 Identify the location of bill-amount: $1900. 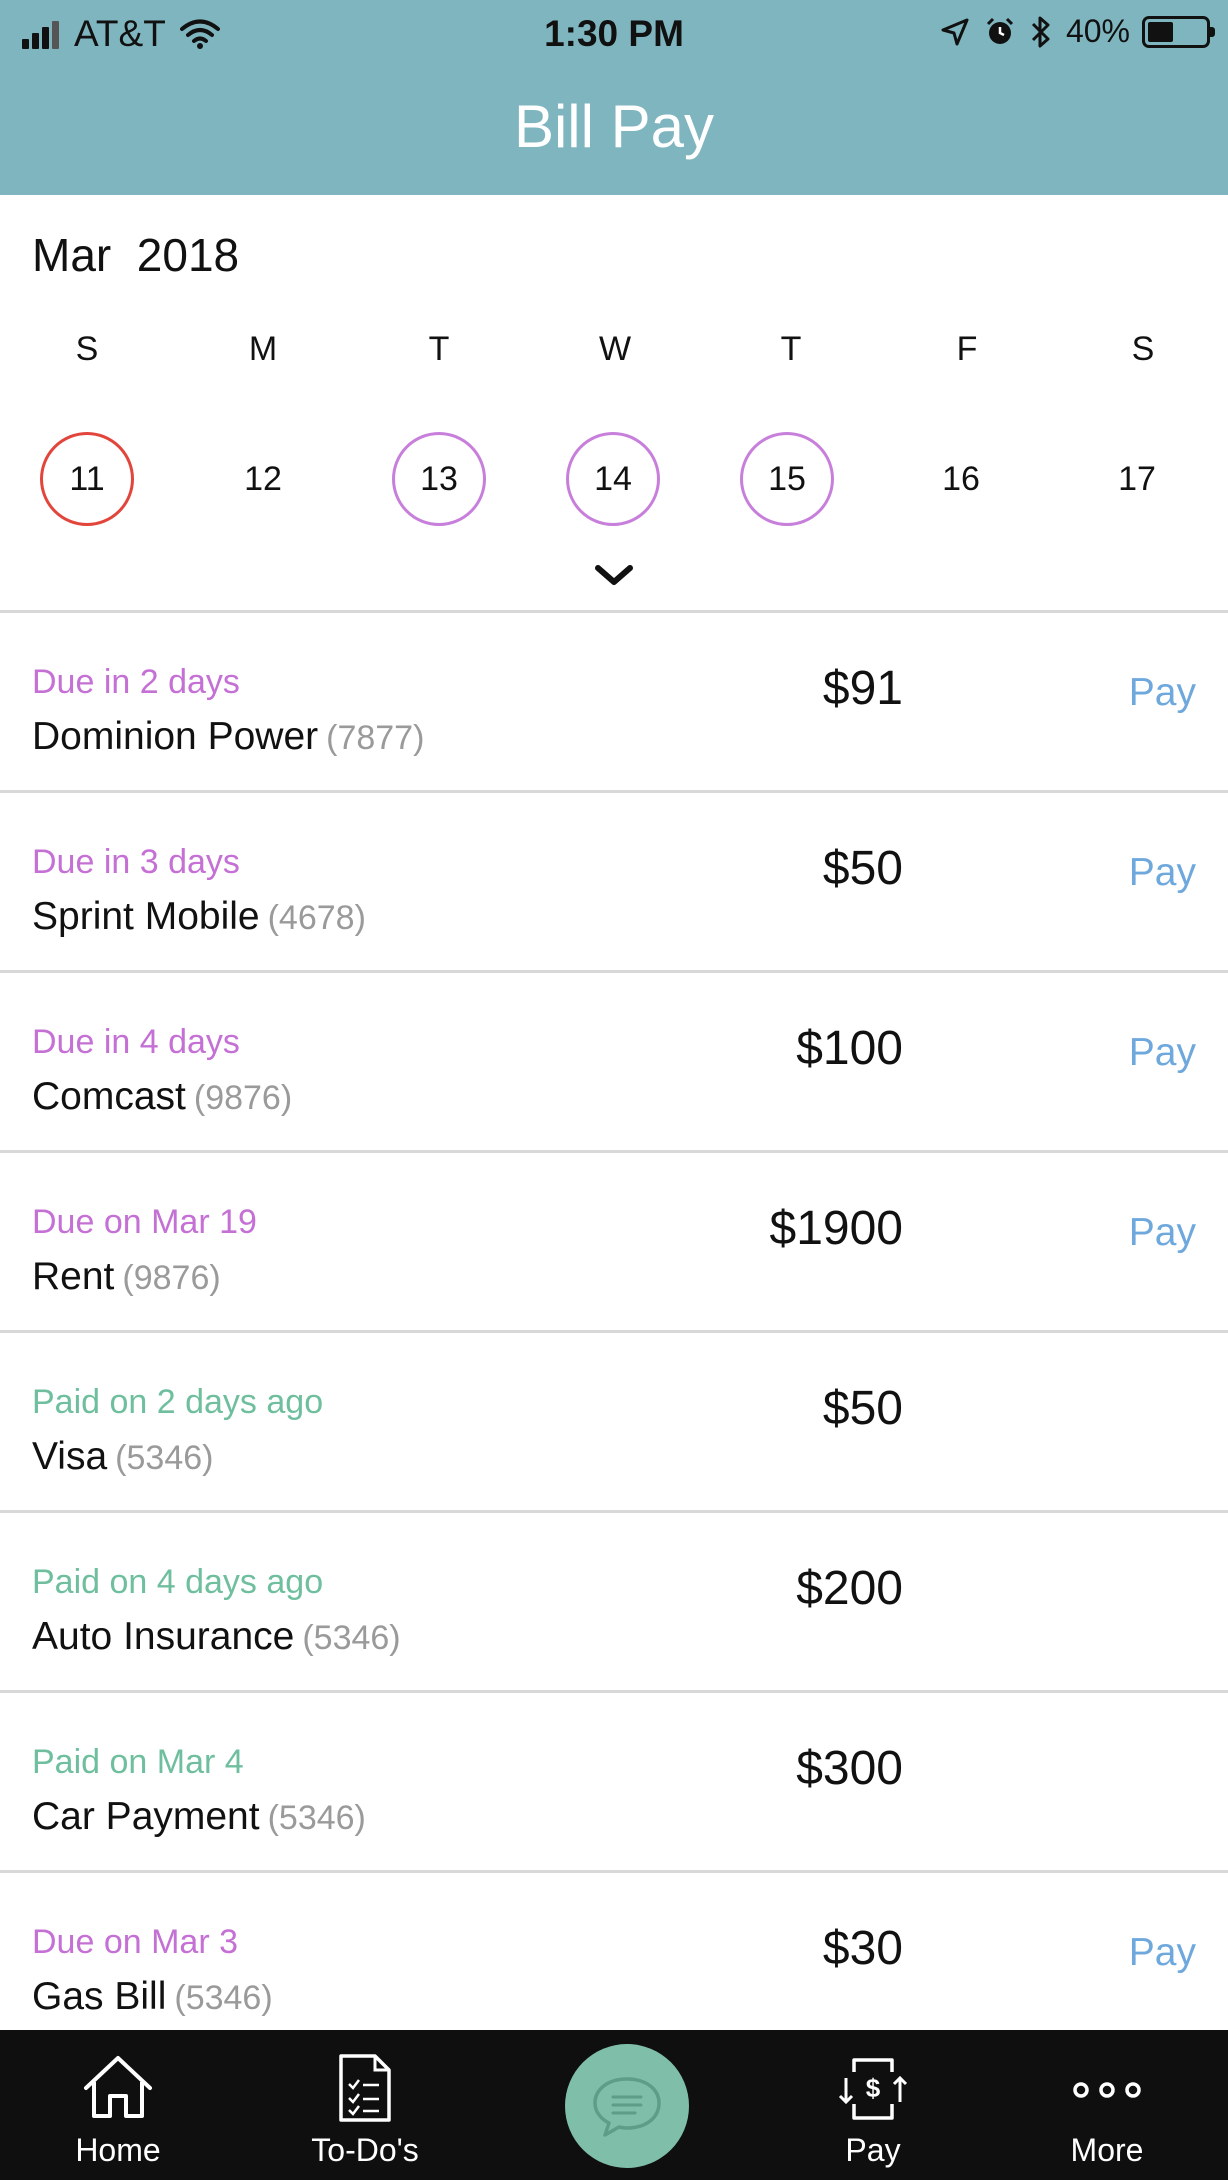
(836, 1228).